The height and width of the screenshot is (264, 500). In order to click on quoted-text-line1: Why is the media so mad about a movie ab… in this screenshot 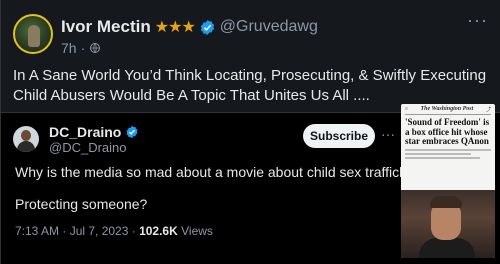, I will do `click(224, 172)`.